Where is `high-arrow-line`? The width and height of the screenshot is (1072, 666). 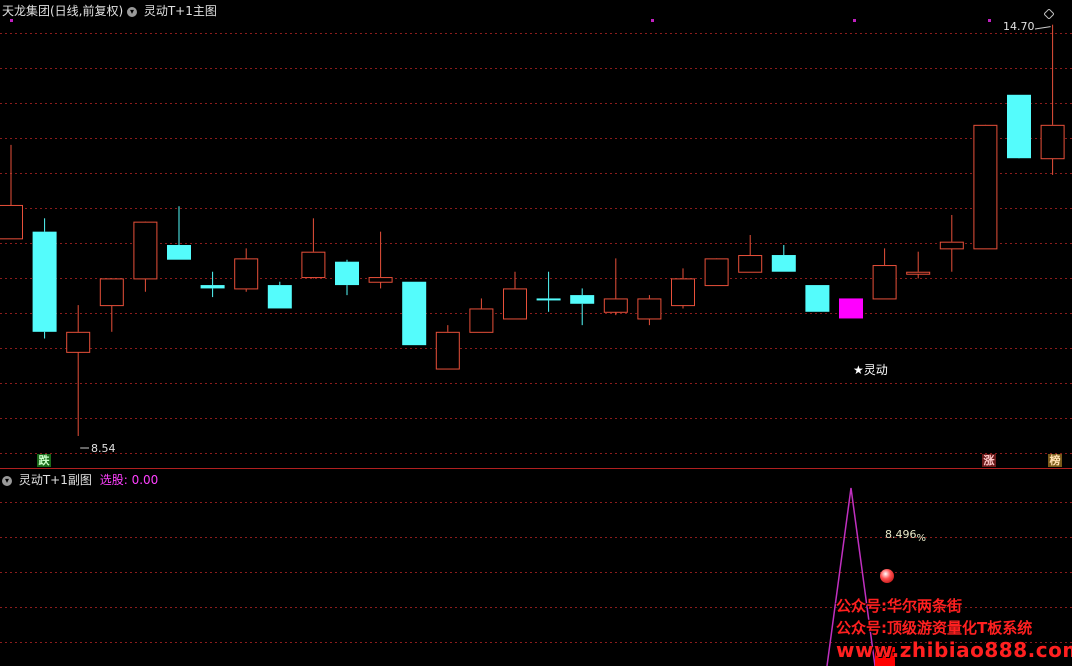 high-arrow-line is located at coordinates (1042, 28).